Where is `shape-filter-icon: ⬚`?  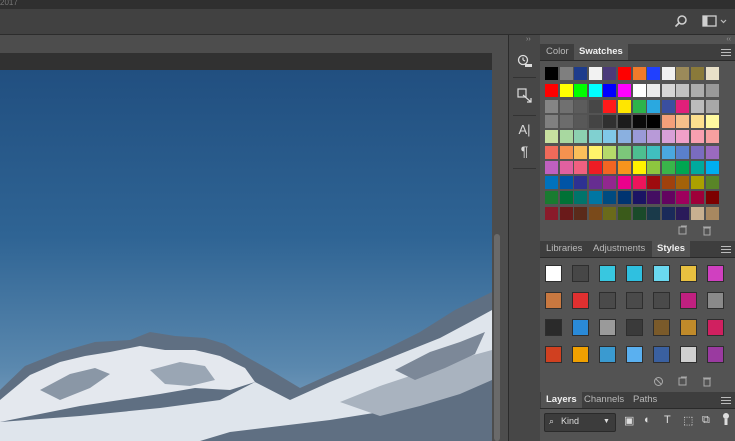
shape-filter-icon: ⬚ is located at coordinates (688, 420).